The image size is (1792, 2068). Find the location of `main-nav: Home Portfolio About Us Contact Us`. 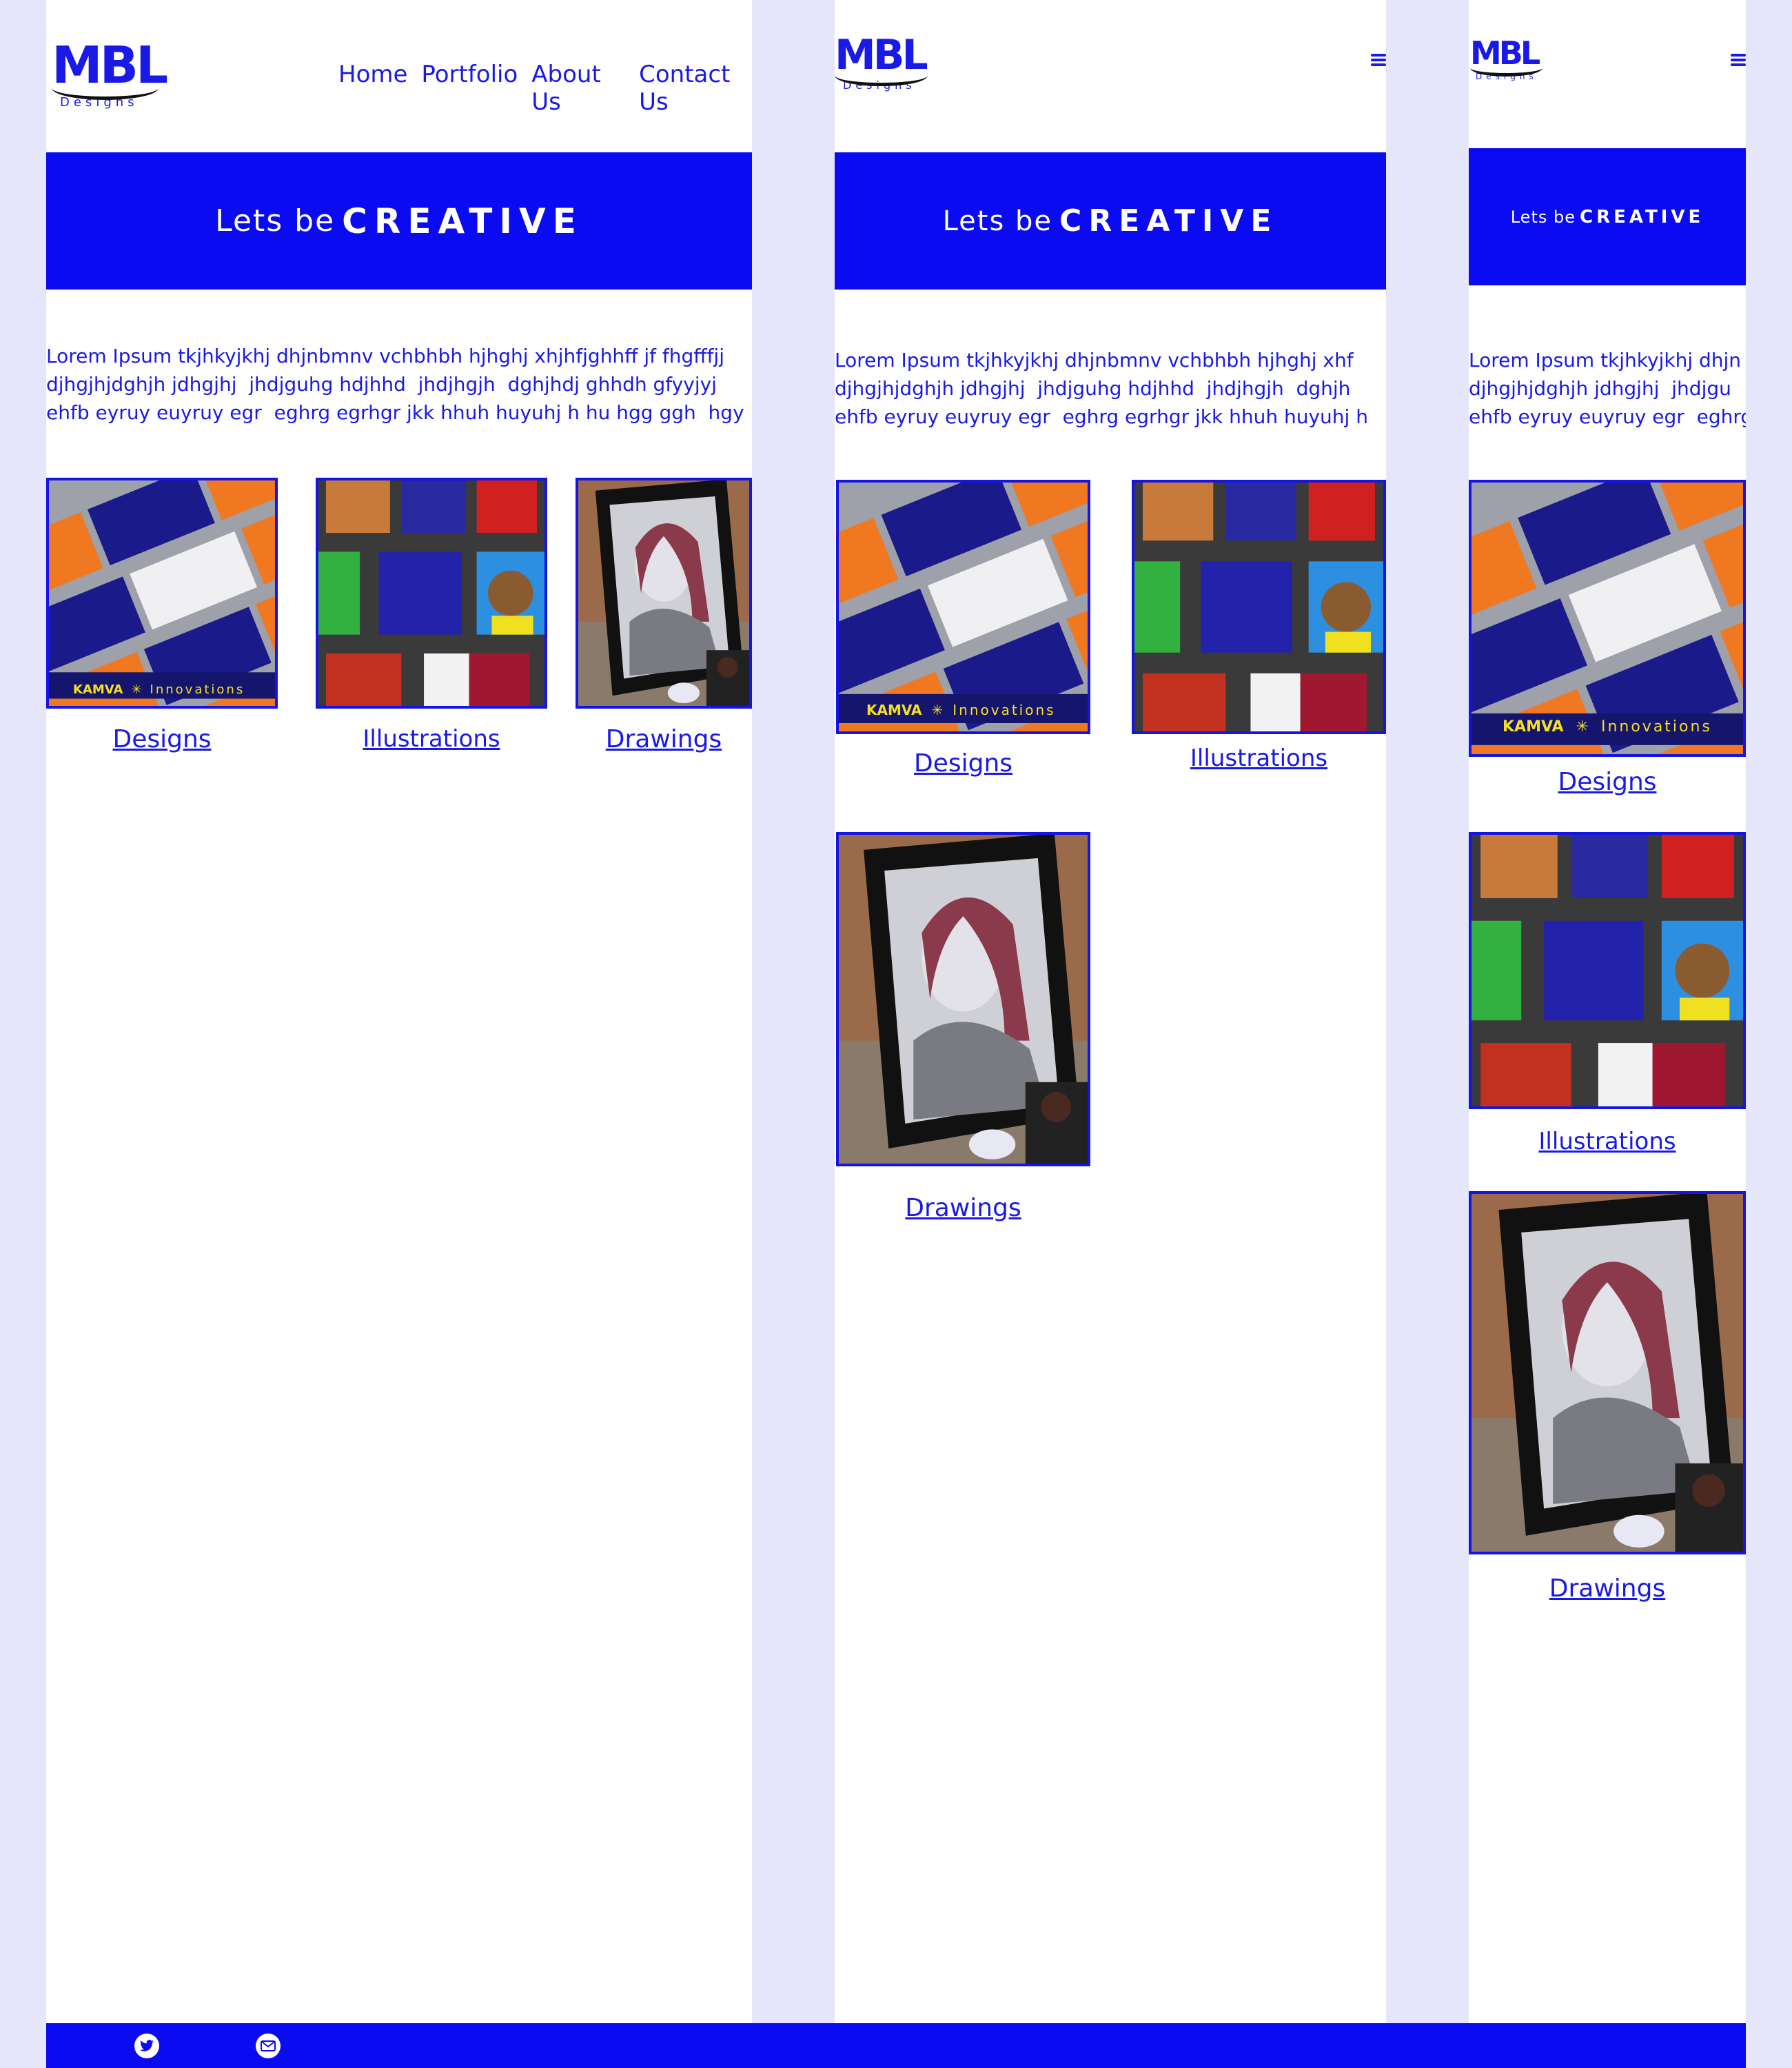

main-nav: Home Portfolio About Us Contact Us is located at coordinates (545, 88).